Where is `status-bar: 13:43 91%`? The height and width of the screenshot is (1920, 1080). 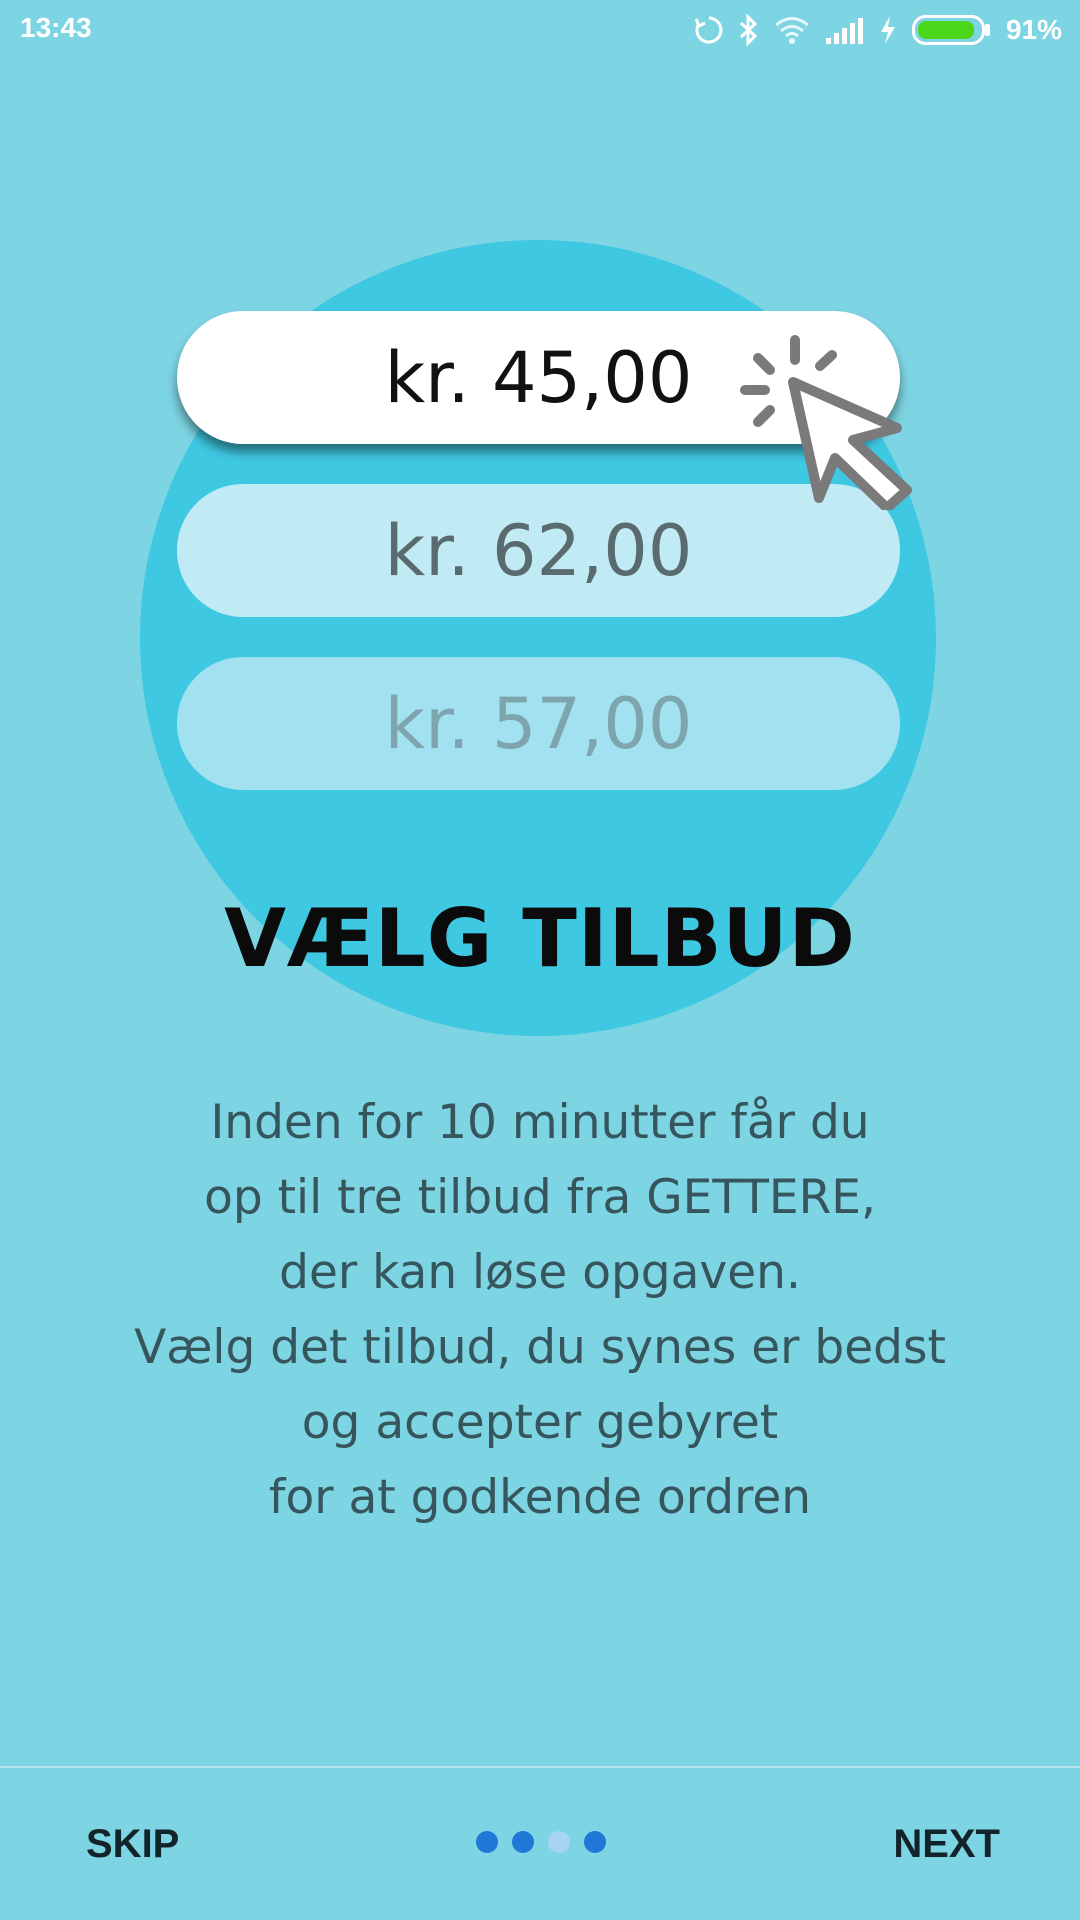 status-bar: 13:43 91% is located at coordinates (540, 30).